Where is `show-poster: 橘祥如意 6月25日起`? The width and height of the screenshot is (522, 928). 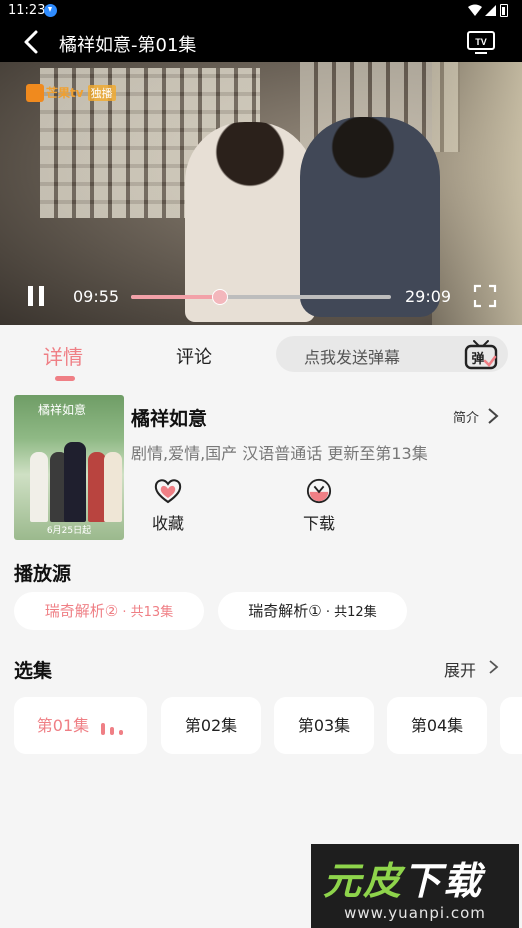 show-poster: 橘祥如意 6月25日起 is located at coordinates (69, 467).